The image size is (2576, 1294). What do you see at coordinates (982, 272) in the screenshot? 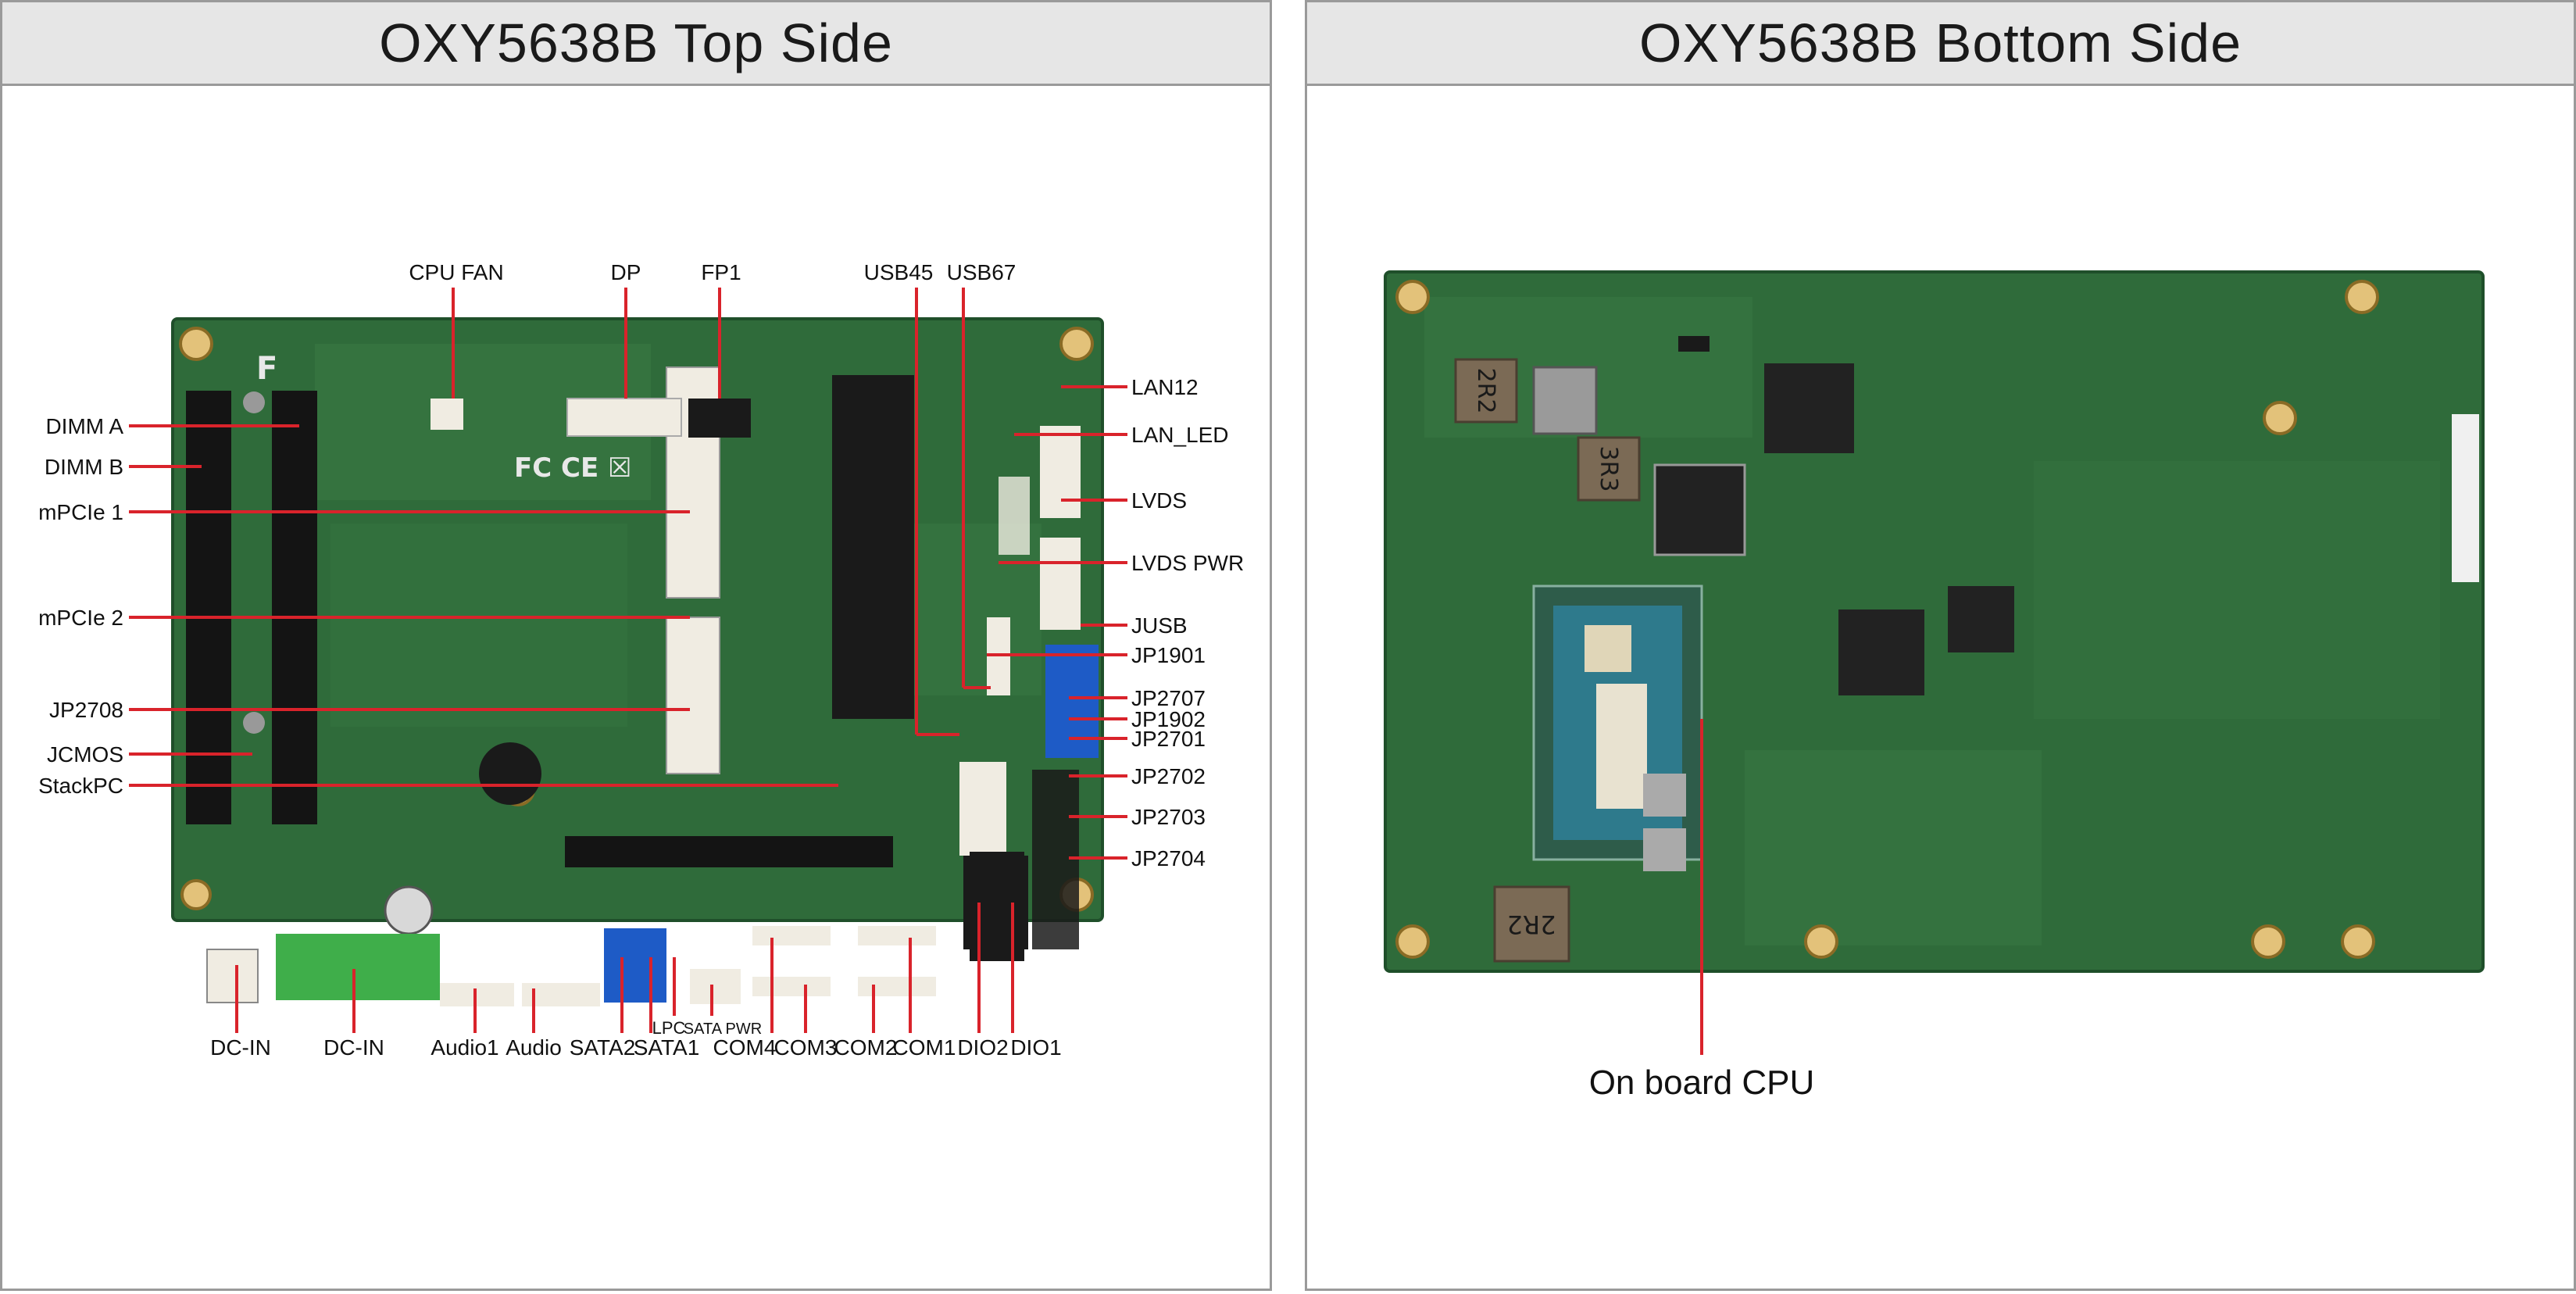
I see `label-usb67: USB67` at bounding box center [982, 272].